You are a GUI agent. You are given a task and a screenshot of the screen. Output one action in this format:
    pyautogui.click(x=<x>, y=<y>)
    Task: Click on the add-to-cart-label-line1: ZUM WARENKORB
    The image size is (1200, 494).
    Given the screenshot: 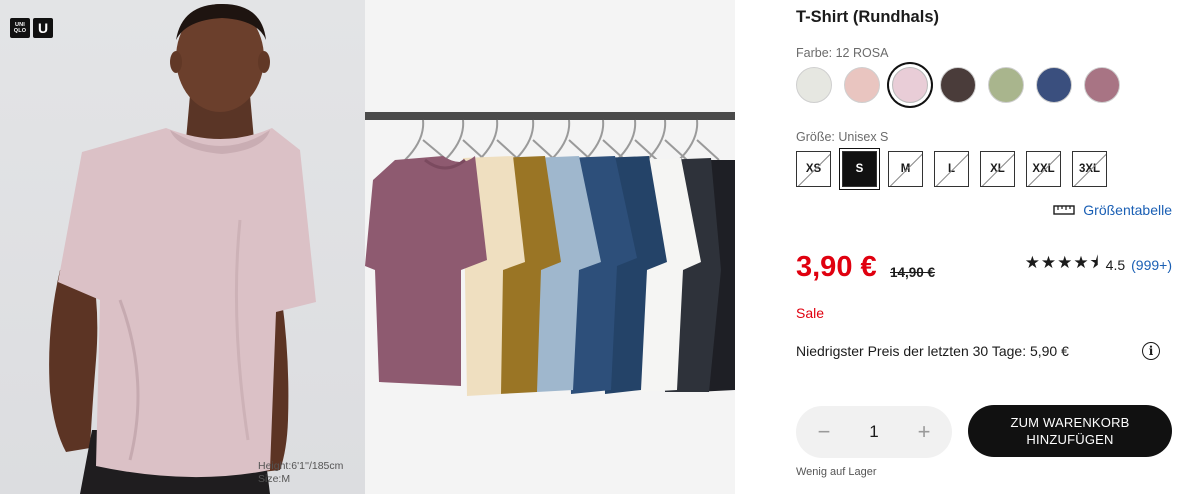 What is the action you would take?
    pyautogui.click(x=1070, y=422)
    